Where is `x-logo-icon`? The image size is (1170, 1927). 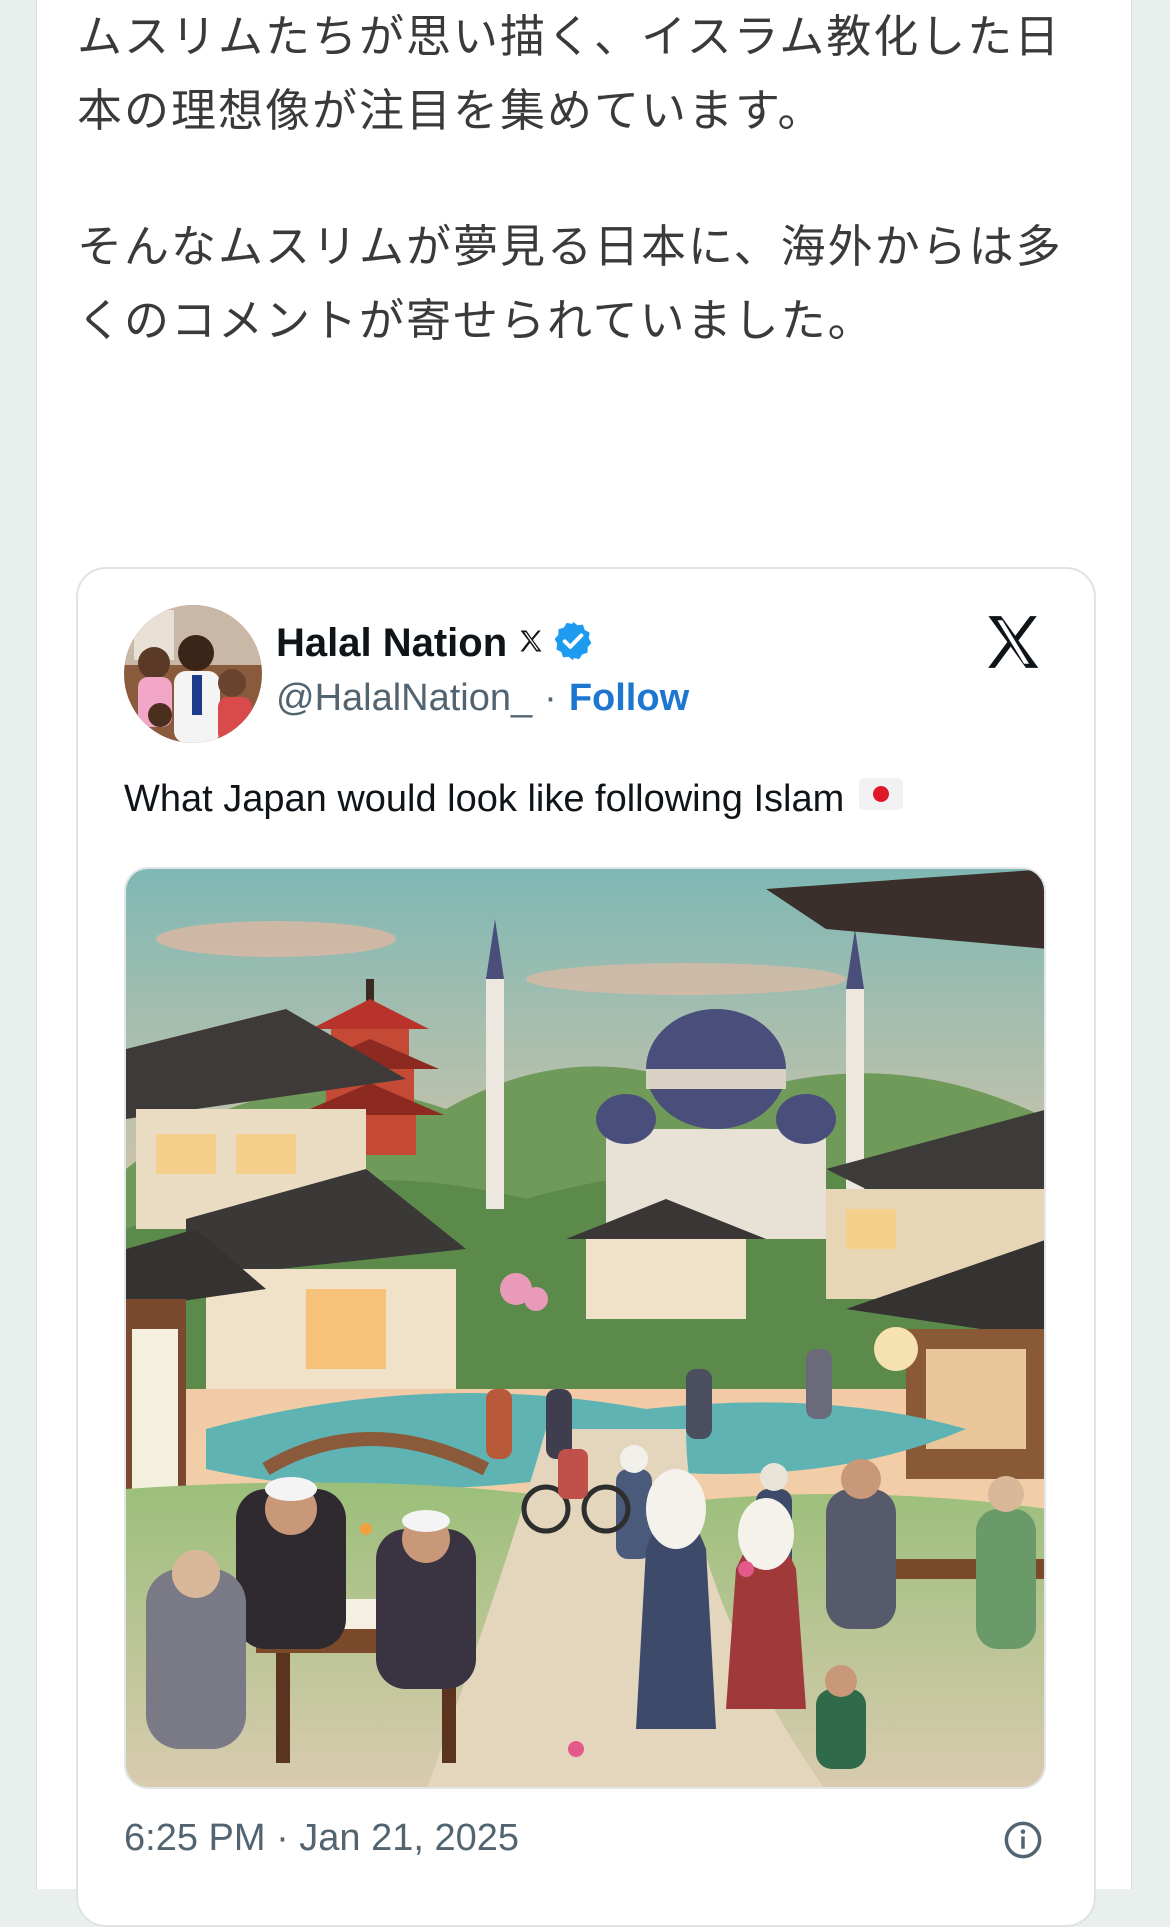
x-logo-icon is located at coordinates (1013, 644).